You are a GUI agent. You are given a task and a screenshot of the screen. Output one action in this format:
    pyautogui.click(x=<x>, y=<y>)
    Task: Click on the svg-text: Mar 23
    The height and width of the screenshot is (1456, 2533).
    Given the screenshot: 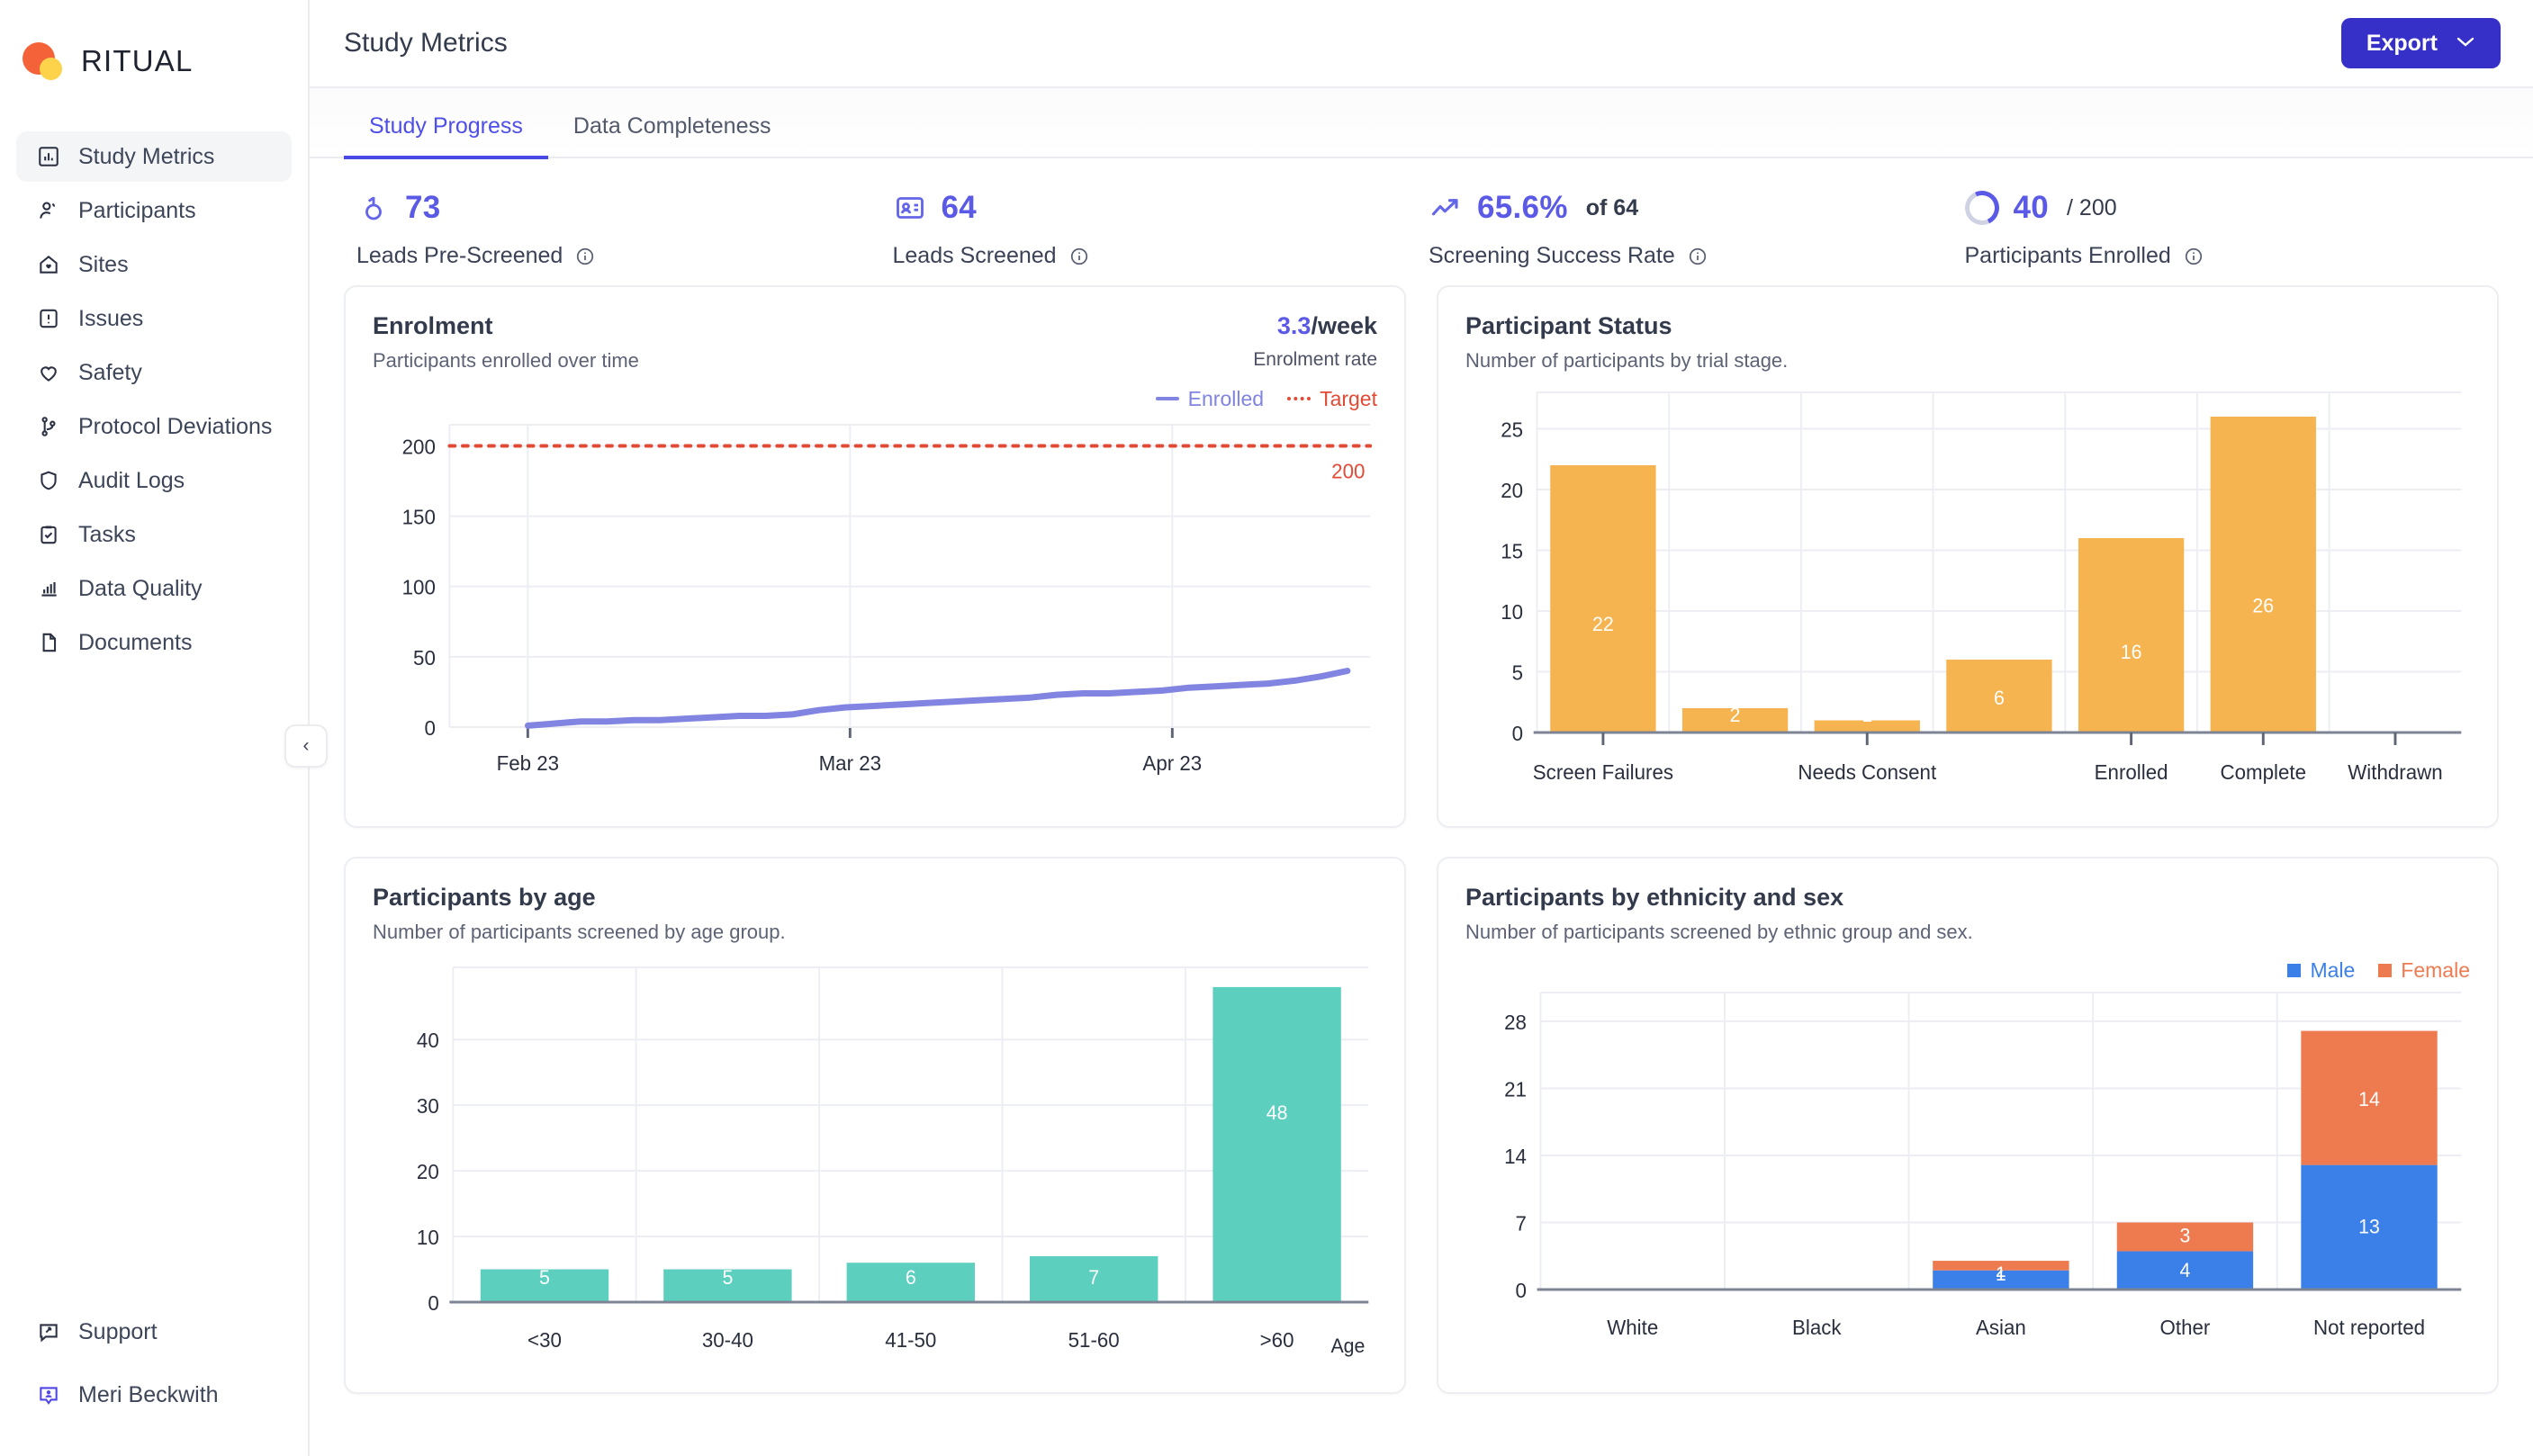 What is the action you would take?
    pyautogui.click(x=850, y=763)
    